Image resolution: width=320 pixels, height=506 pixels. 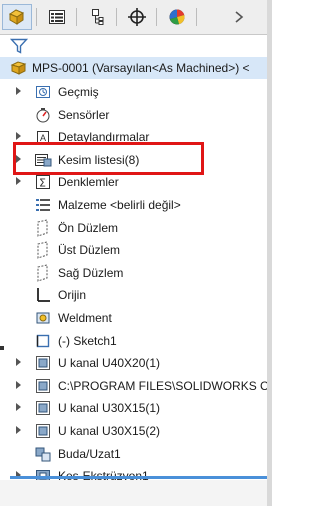 I want to click on tree-item: U kanal U30X15(1), so click(x=133, y=408).